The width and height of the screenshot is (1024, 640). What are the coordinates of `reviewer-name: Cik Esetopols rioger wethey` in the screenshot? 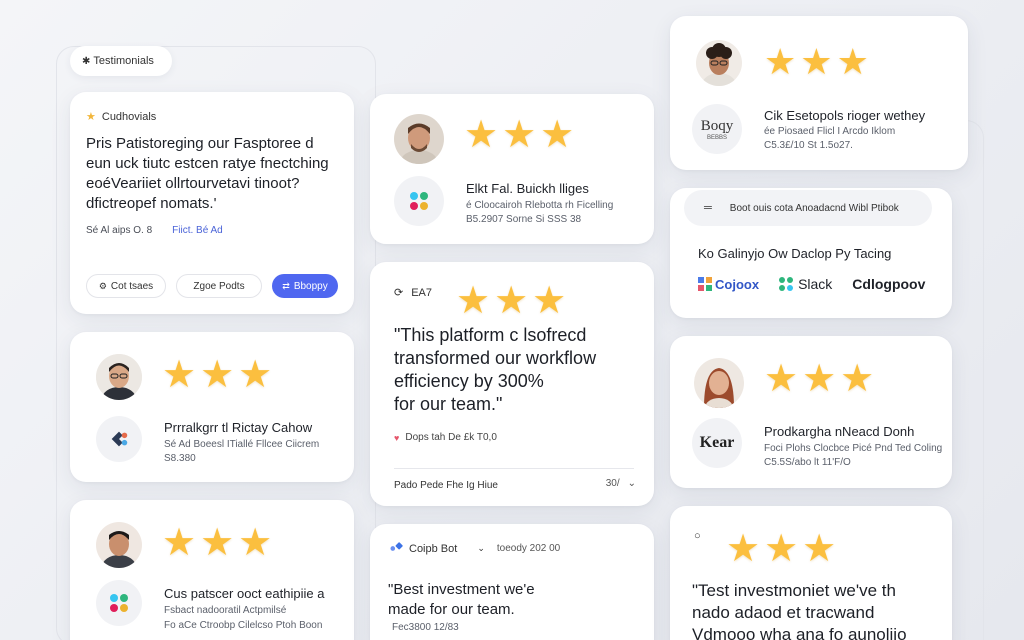 It's located at (845, 115).